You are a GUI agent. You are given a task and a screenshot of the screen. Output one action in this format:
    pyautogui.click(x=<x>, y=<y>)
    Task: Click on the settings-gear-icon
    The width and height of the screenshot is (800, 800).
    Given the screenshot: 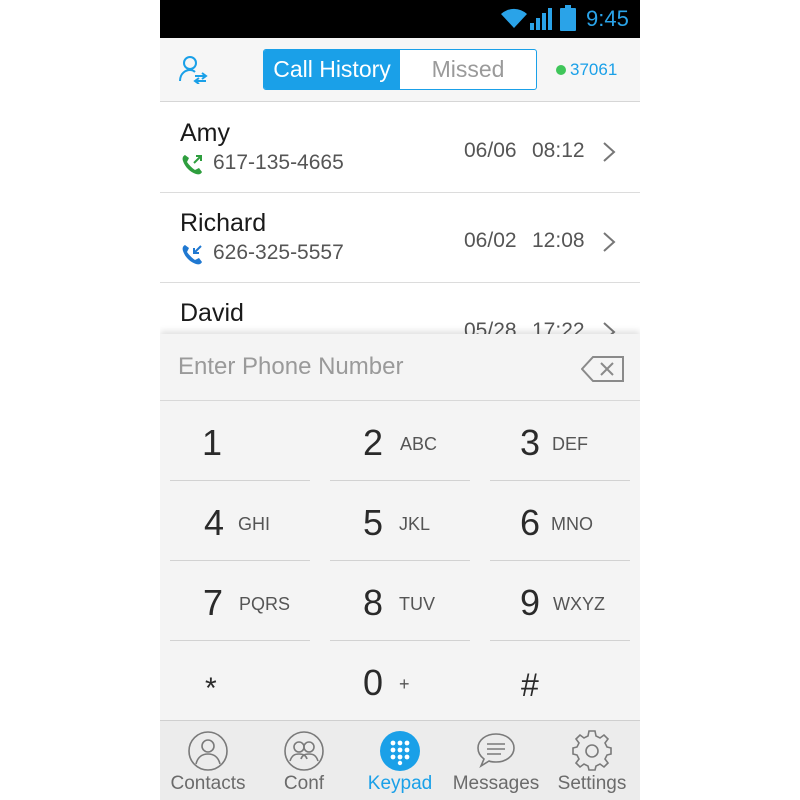 What is the action you would take?
    pyautogui.click(x=592, y=750)
    